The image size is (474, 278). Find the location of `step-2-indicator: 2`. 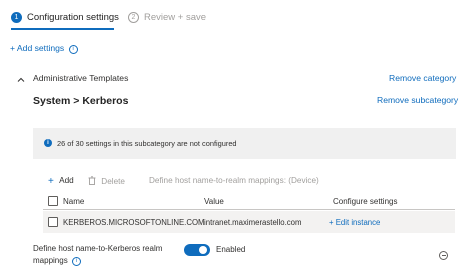

step-2-indicator: 2 is located at coordinates (133, 17).